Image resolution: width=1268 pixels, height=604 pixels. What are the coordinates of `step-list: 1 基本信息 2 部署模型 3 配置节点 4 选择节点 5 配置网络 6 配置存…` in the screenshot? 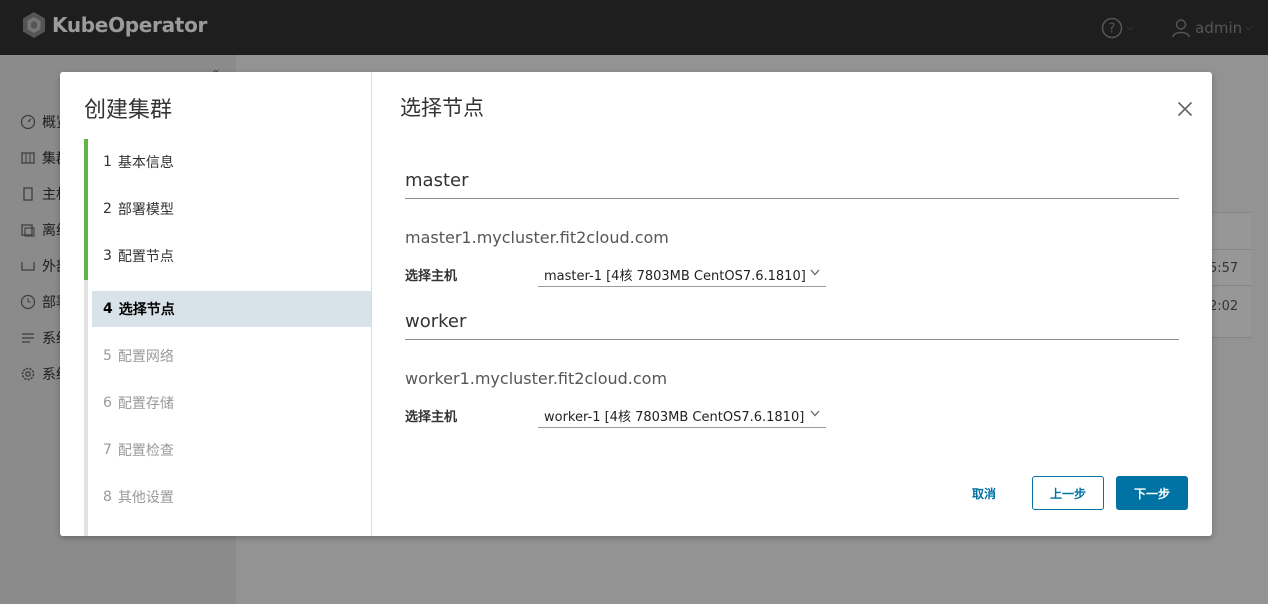 It's located at (227, 337).